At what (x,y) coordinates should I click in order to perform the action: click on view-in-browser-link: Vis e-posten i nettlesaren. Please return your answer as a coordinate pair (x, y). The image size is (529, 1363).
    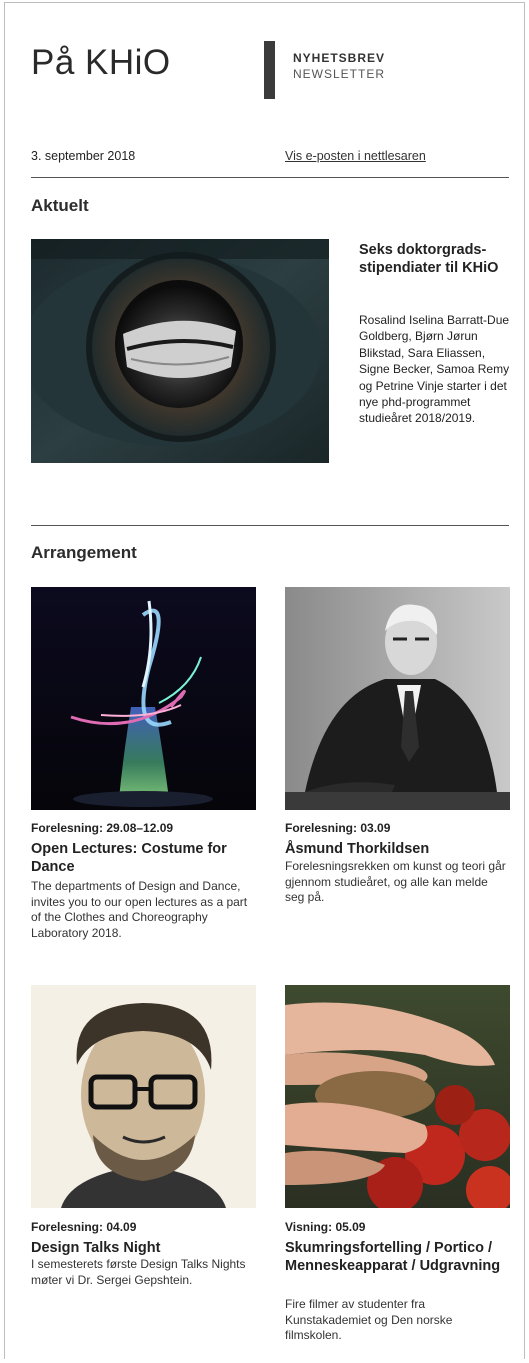
    Looking at the image, I should click on (355, 156).